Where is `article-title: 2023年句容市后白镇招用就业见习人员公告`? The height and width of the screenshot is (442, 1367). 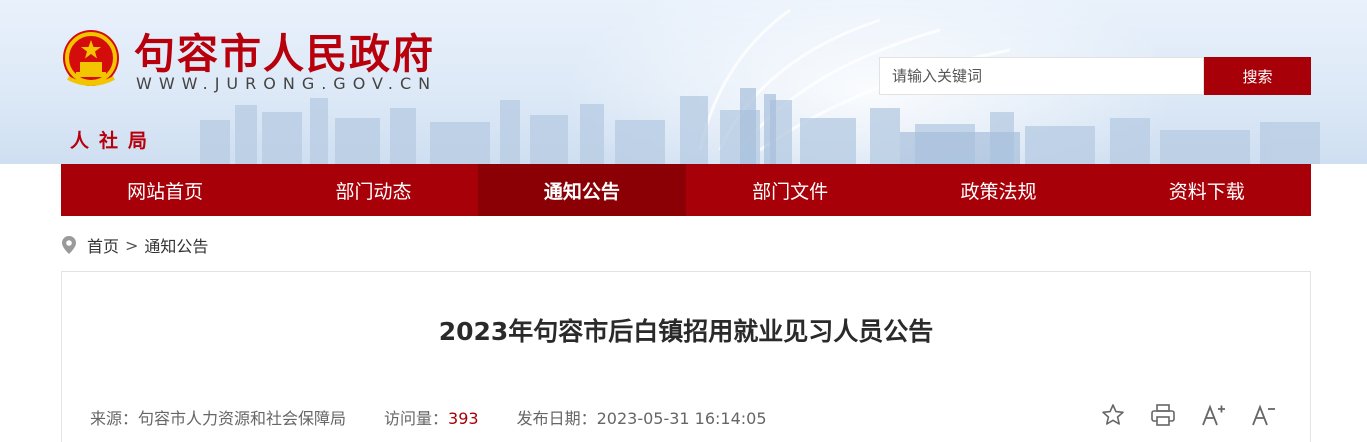
article-title: 2023年句容市后白镇招用就业见习人员公告 is located at coordinates (686, 331).